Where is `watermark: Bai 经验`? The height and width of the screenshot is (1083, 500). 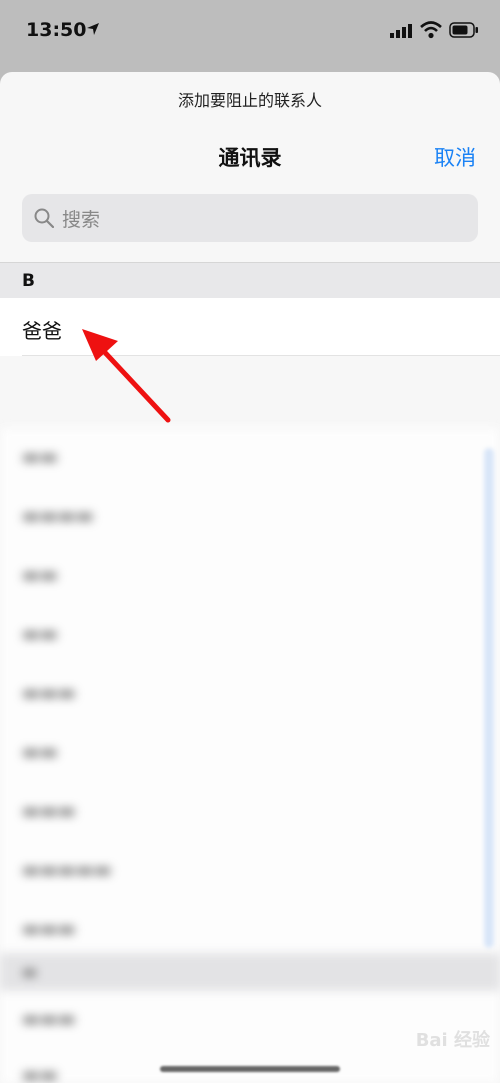 watermark: Bai 经验 is located at coordinates (452, 1040).